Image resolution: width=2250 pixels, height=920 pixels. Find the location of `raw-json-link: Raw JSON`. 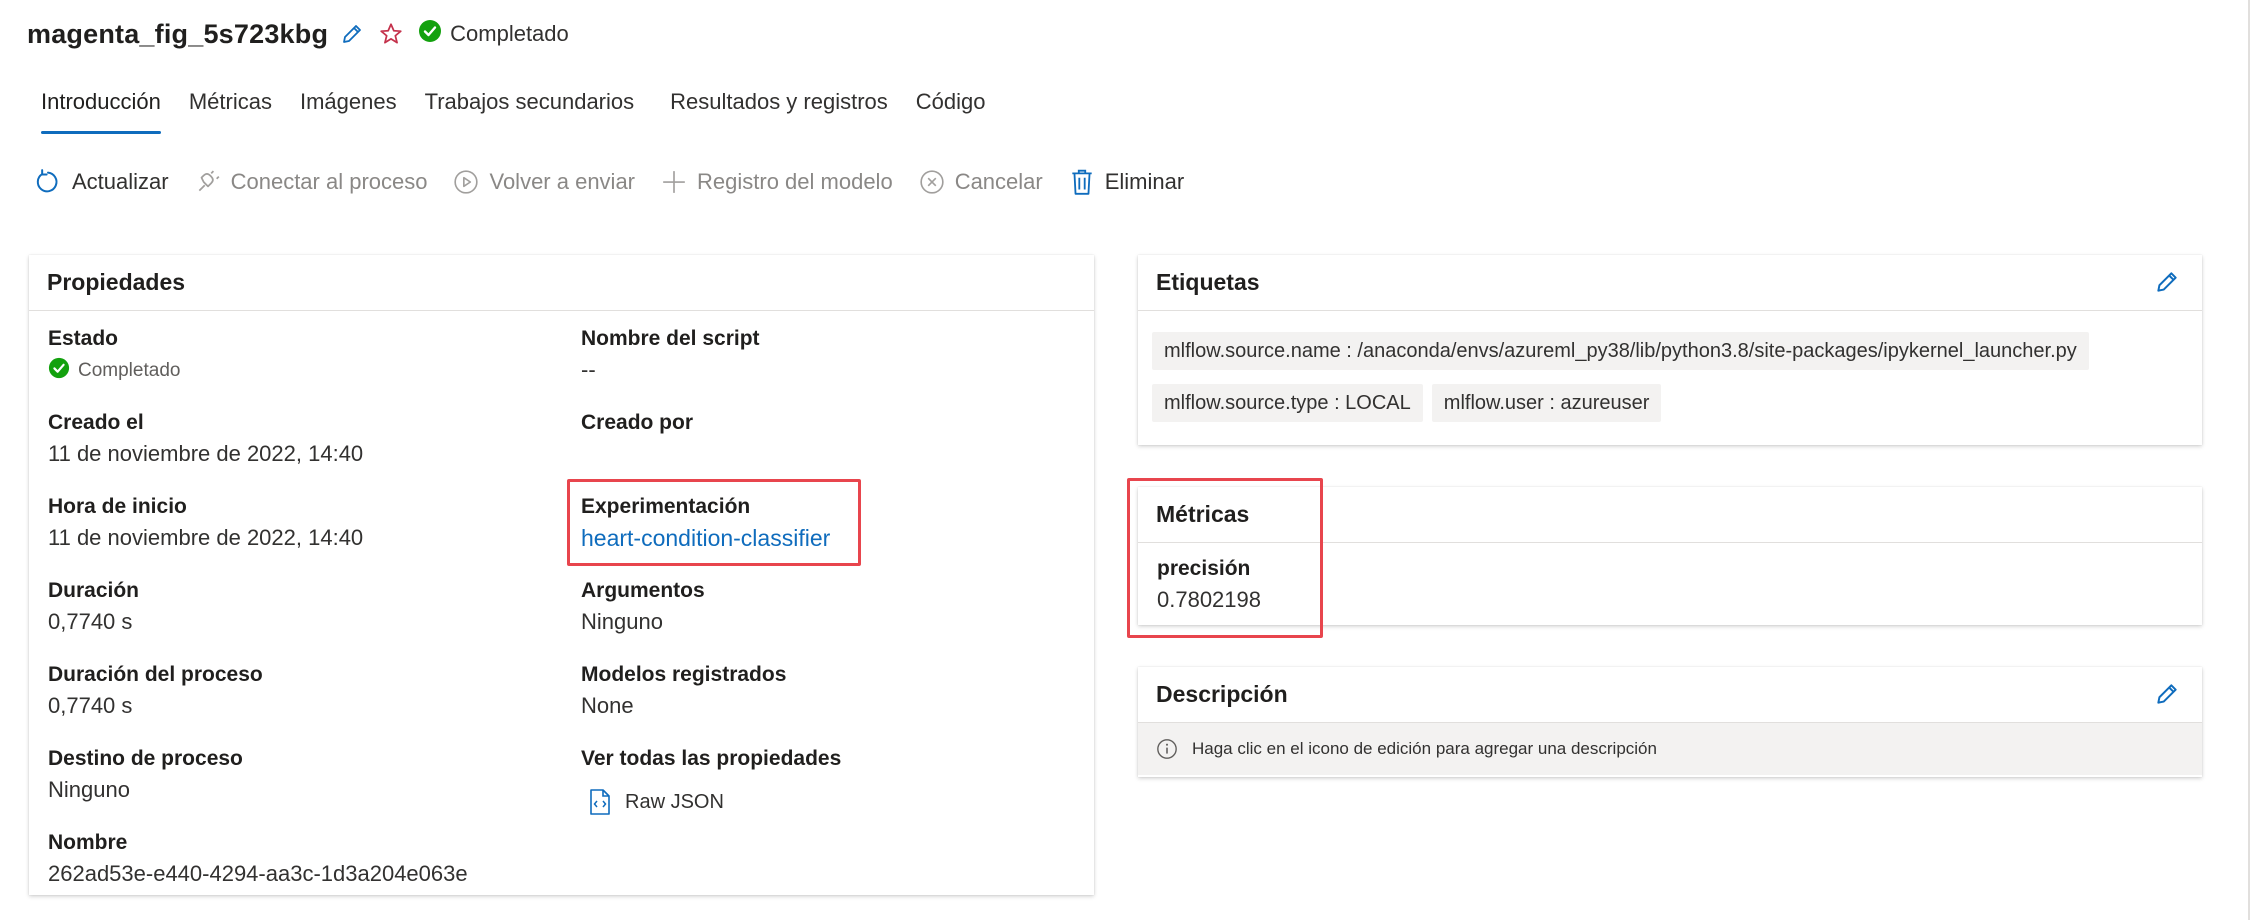

raw-json-link: Raw JSON is located at coordinates (715, 802).